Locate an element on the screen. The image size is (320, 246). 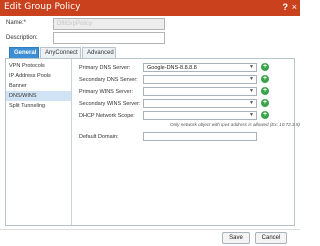
primary-dns-label: Primary DNS Server: is located at coordinates (105, 68).